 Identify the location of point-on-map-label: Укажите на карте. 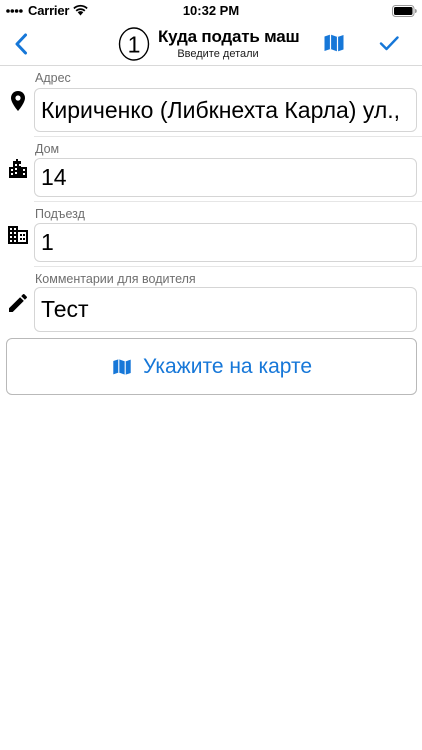
(227, 366).